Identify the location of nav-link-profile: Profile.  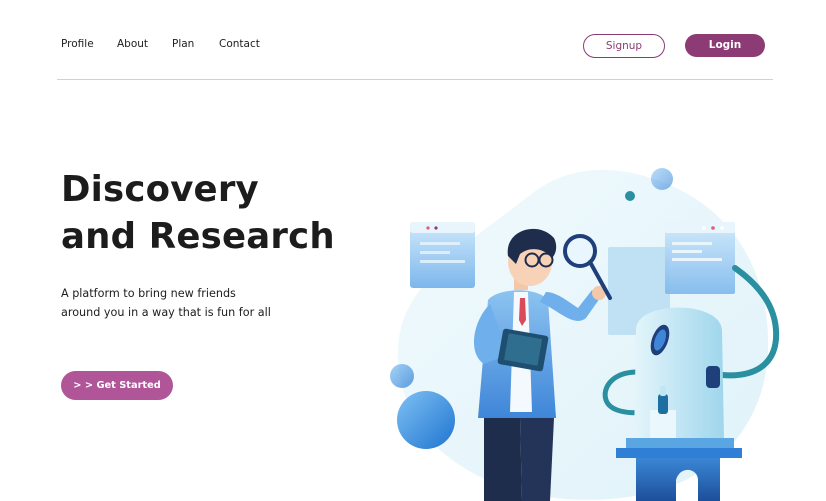
(77, 44).